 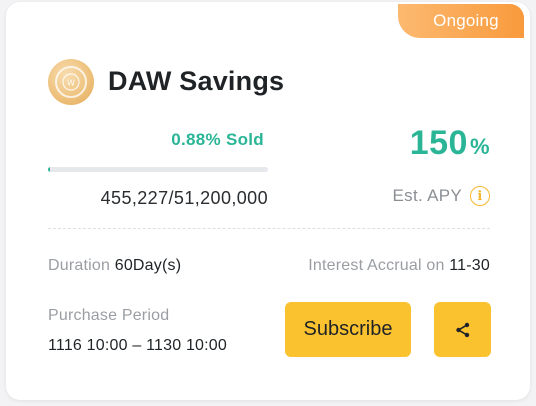 I want to click on status-badge-label: Ongoing, so click(x=466, y=20).